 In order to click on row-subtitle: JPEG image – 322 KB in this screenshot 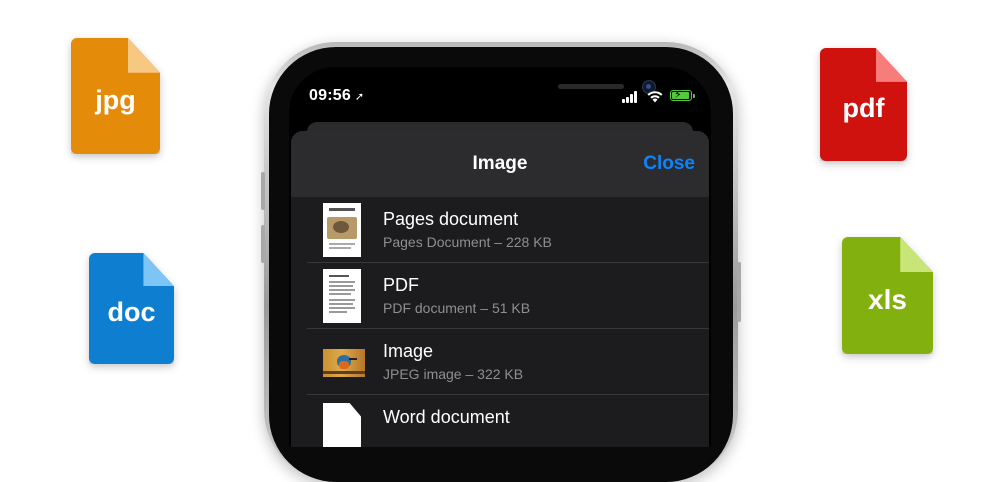, I will do `click(453, 374)`.